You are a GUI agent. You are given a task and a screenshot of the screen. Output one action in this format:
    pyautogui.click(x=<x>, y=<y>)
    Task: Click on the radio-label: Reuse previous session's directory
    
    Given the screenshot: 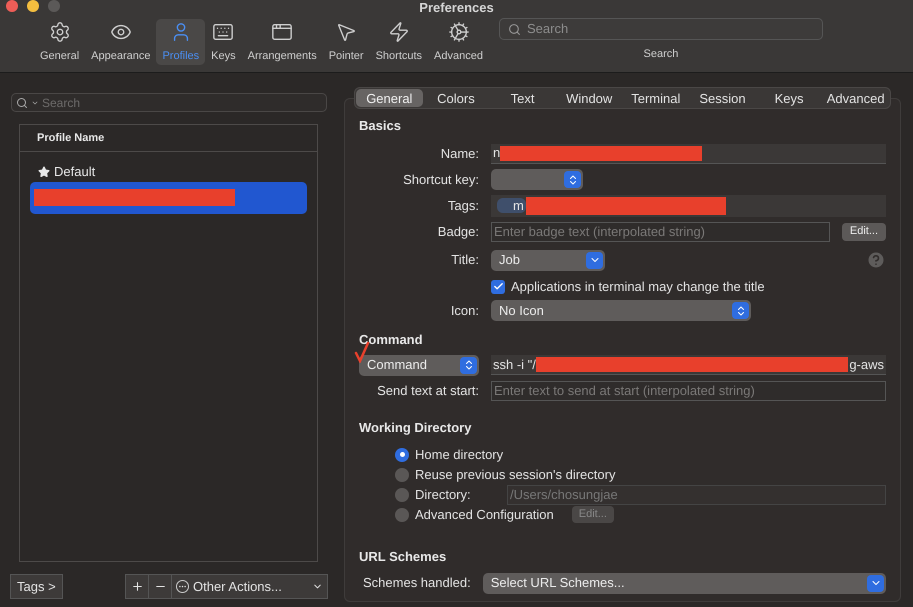 What is the action you would take?
    pyautogui.click(x=515, y=475)
    